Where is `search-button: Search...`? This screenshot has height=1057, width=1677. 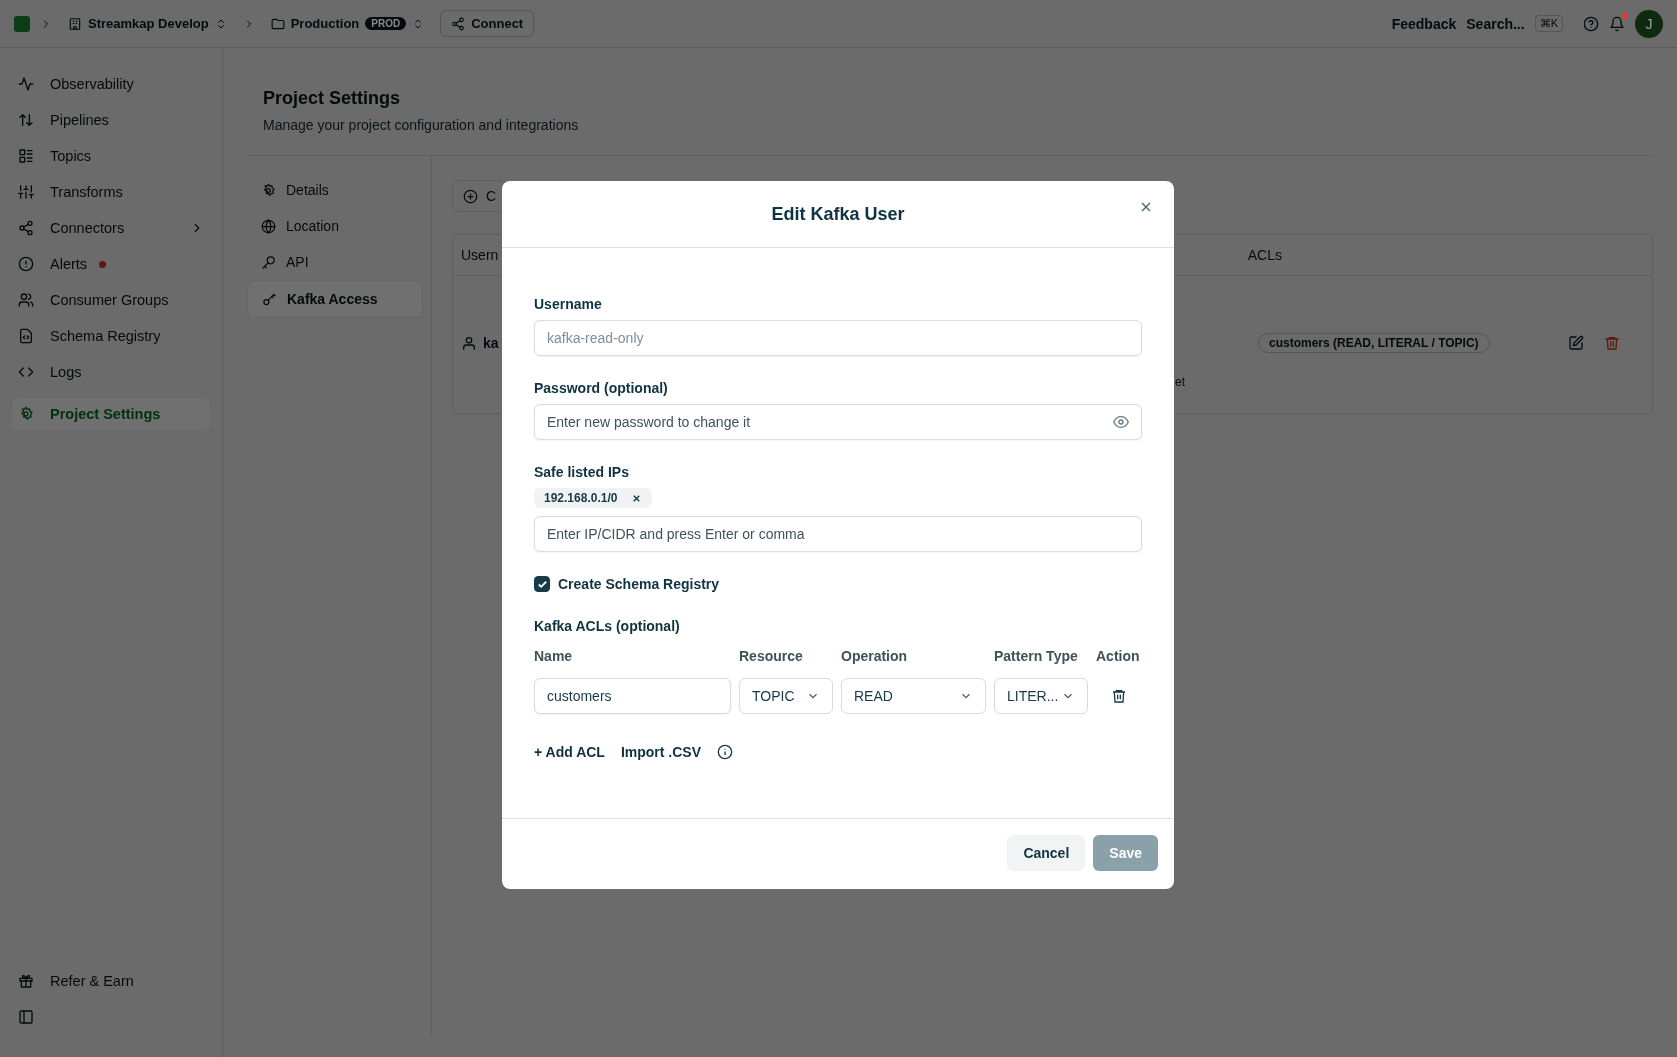 search-button: Search... is located at coordinates (1495, 23).